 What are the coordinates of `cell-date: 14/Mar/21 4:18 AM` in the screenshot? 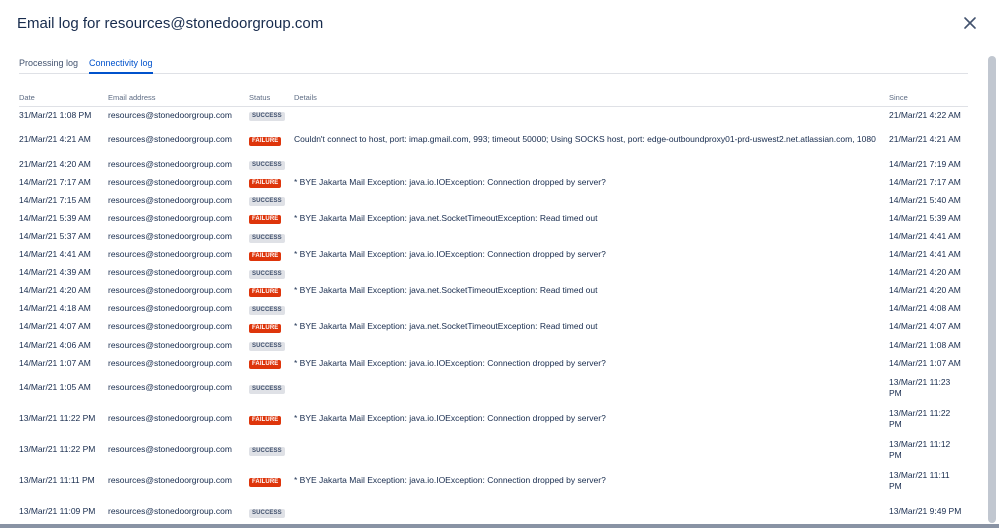 It's located at (55, 308).